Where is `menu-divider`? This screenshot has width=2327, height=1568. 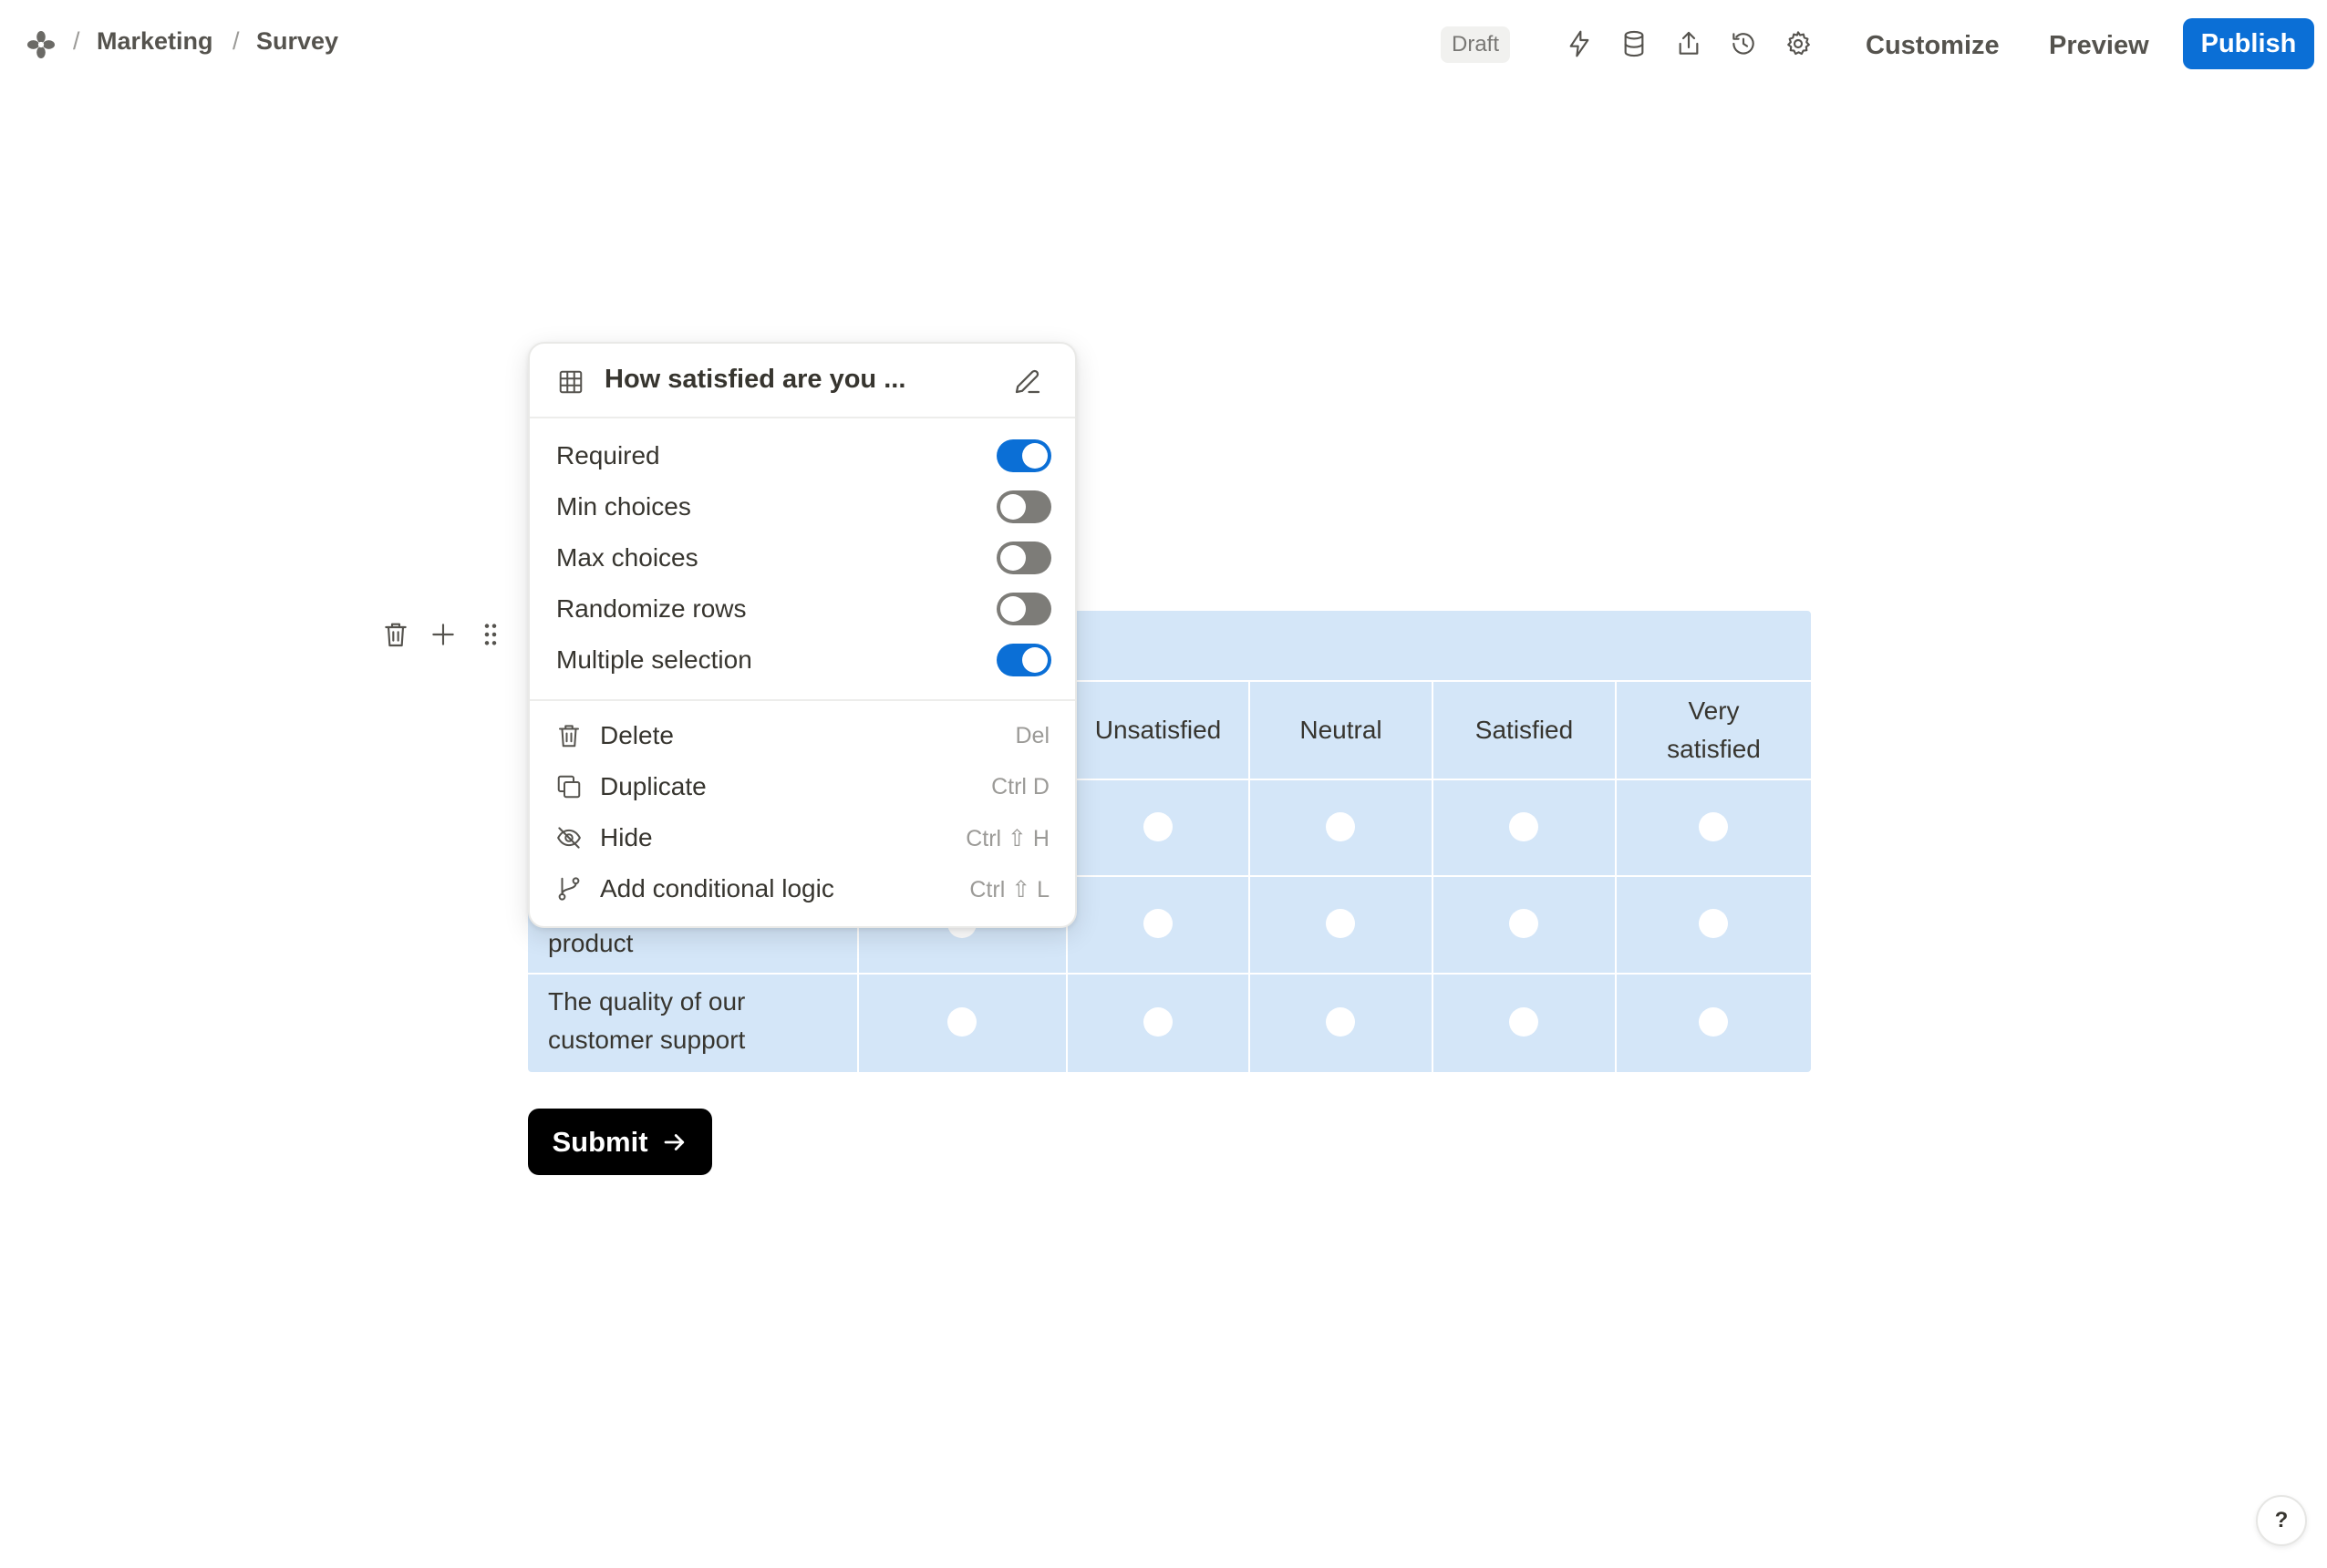
menu-divider is located at coordinates (802, 700).